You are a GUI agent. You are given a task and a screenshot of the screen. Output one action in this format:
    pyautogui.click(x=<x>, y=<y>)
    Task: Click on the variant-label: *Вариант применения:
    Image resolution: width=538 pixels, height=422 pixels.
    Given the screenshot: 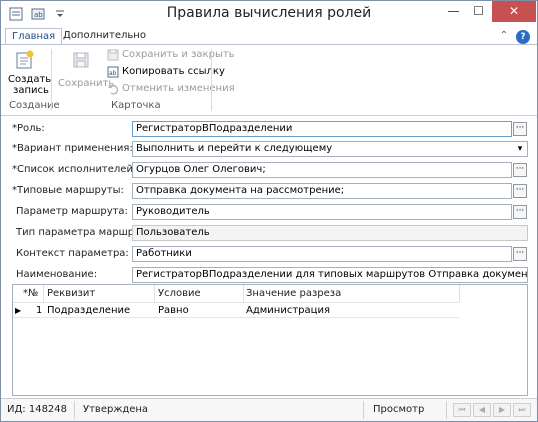 What is the action you would take?
    pyautogui.click(x=72, y=148)
    